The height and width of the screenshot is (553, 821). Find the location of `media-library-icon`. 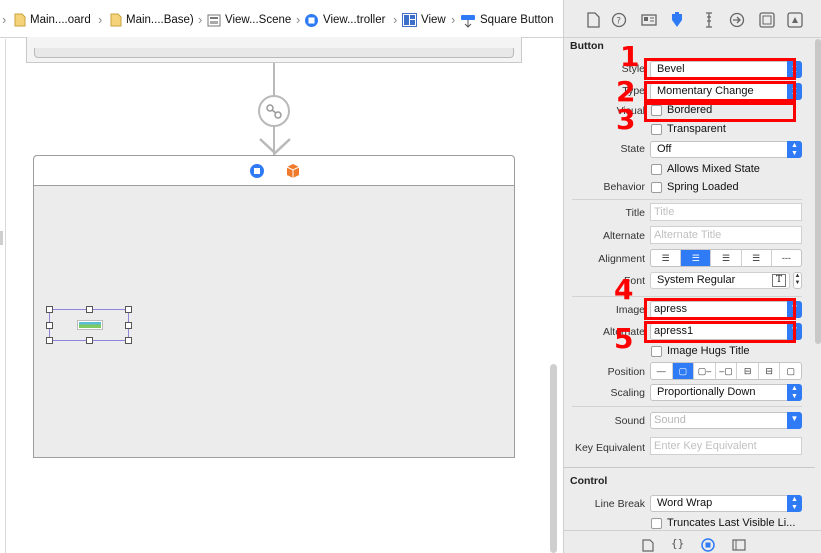

media-library-icon is located at coordinates (739, 545).